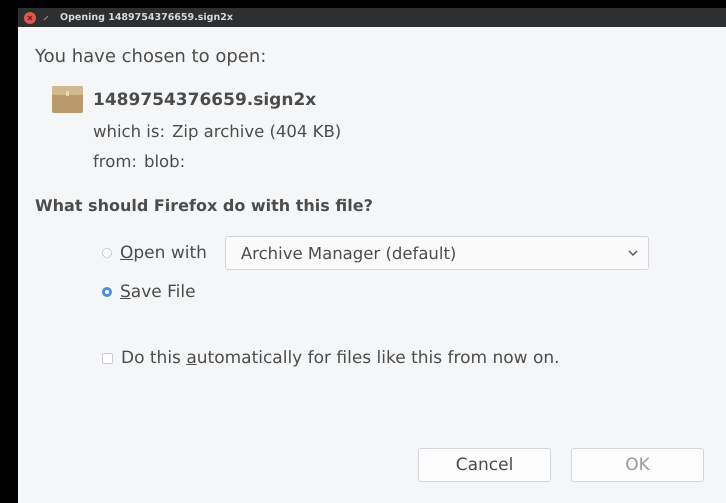 This screenshot has height=503, width=726. Describe the element at coordinates (46, 18) in the screenshot. I see `resize-icon` at that location.